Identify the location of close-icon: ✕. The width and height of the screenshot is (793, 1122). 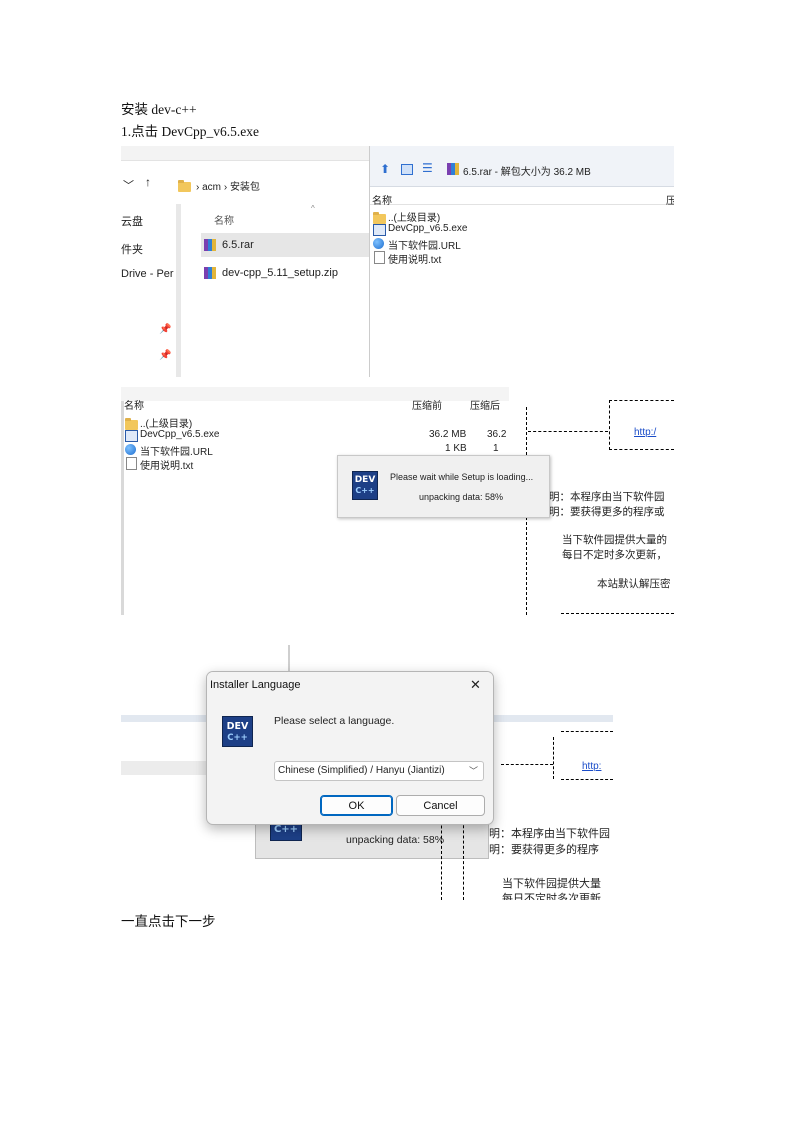
(475, 685).